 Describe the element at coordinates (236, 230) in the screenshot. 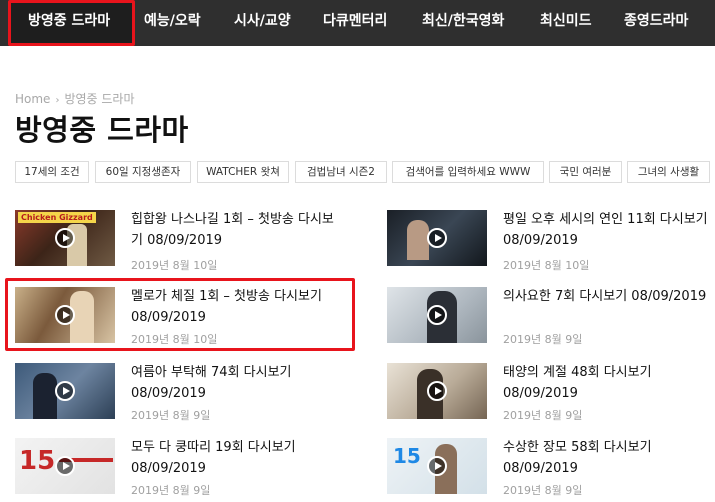

I see `post-title: 힙합왕 나스나길 1회 – 첫방송 다시보기 08/09/2019` at that location.